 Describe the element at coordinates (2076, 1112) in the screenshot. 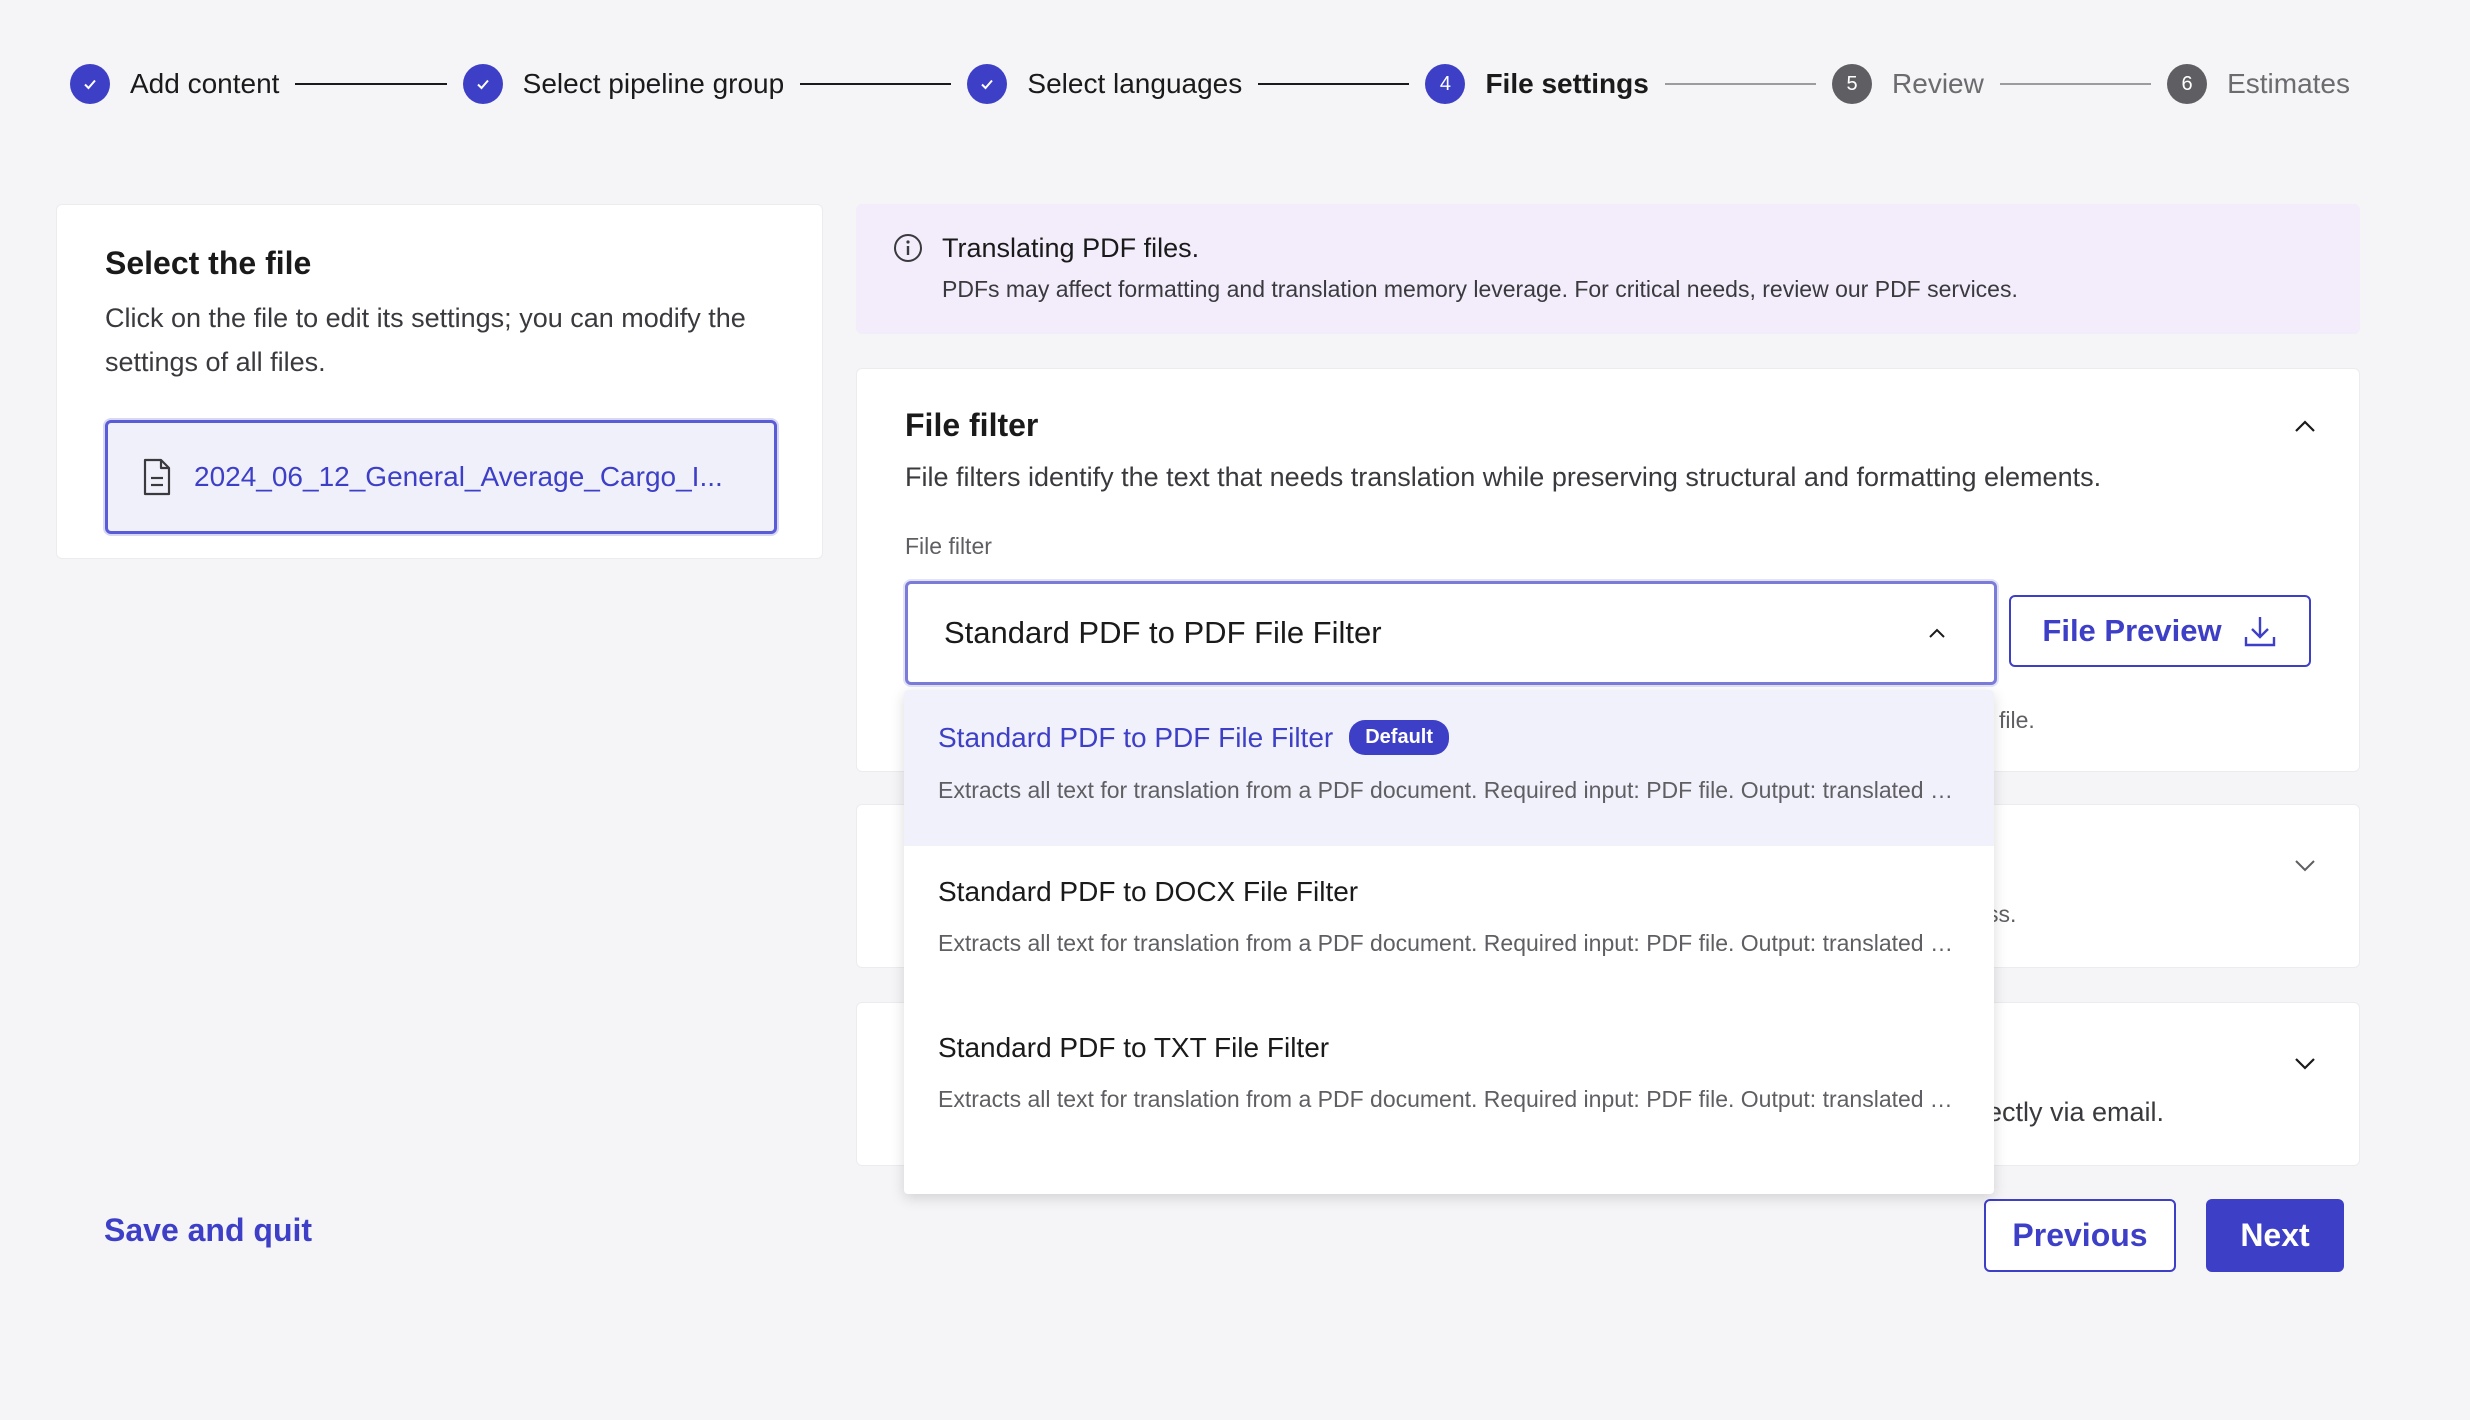

I see `panel-3-text: ectly via email.` at that location.